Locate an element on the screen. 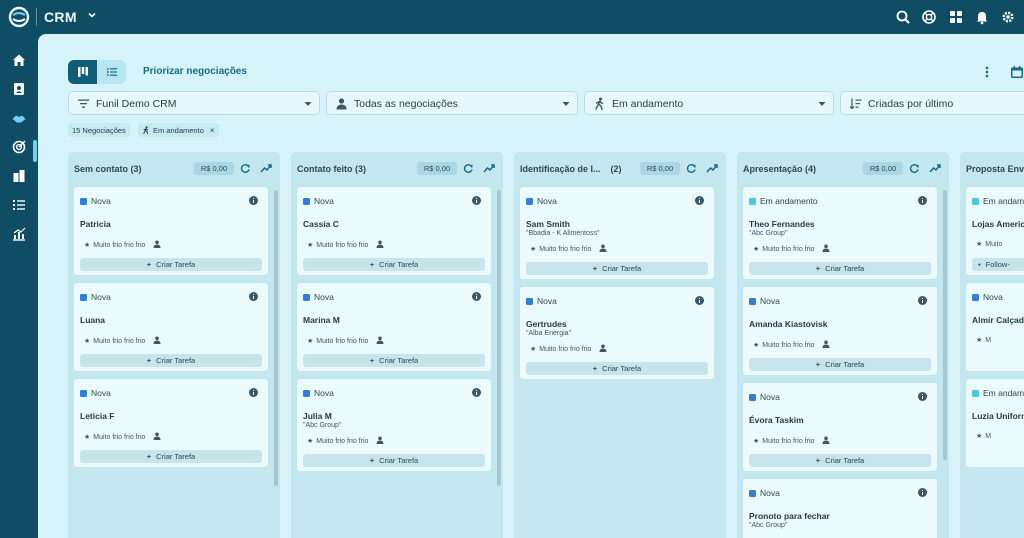 Image resolution: width=1024 pixels, height=538 pixels. deal-card: Em andame Luzia Uniform ★M is located at coordinates (994, 423).